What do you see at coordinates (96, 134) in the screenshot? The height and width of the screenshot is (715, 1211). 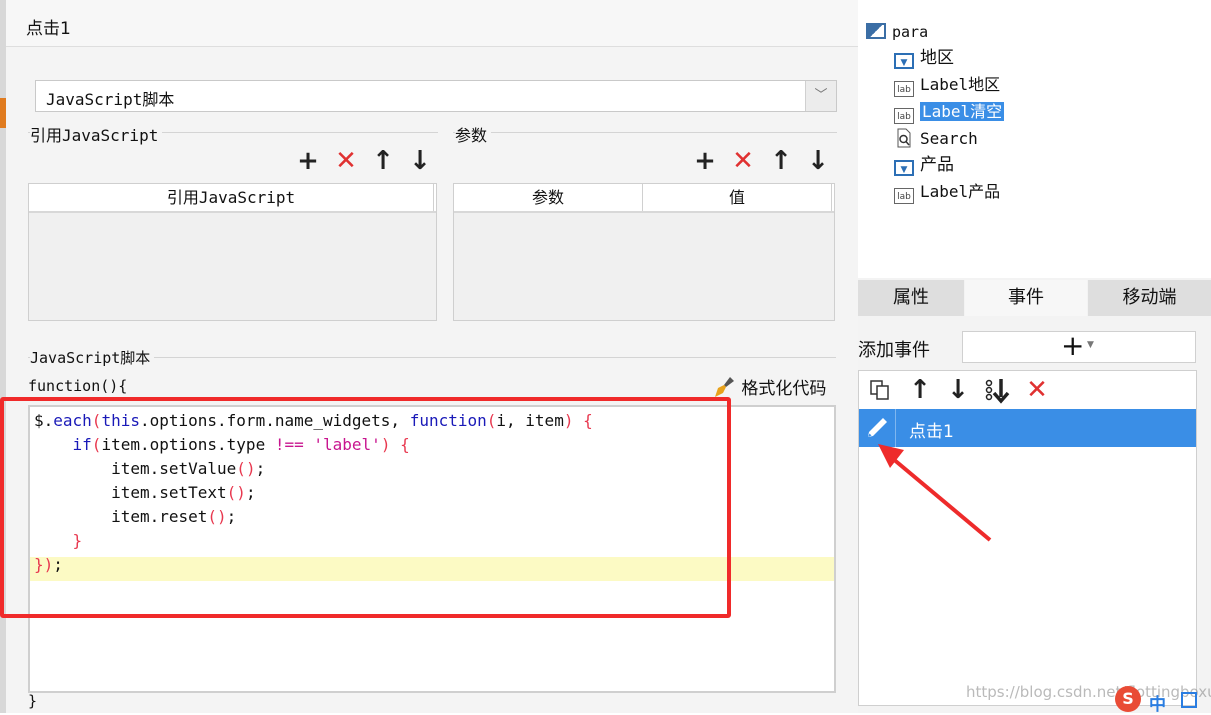 I see `ref-js-section-label: 引用JavaScript` at bounding box center [96, 134].